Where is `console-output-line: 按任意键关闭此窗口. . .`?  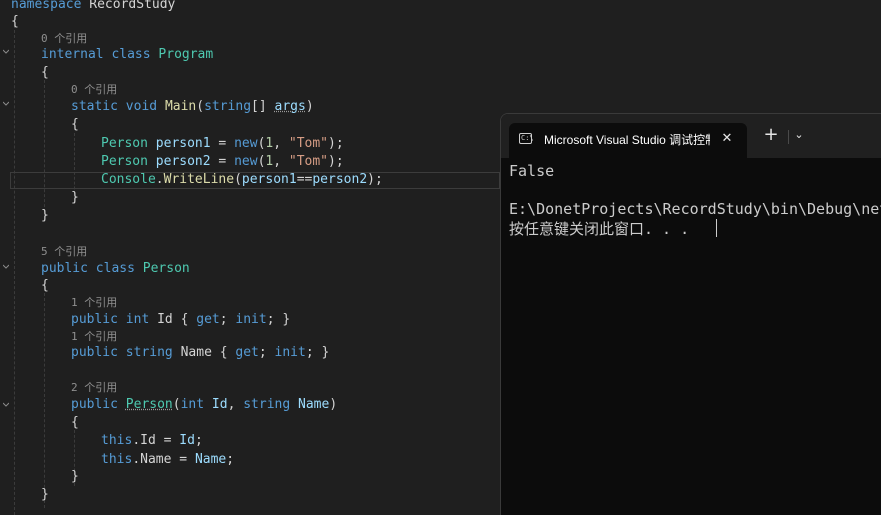
console-output-line: 按任意键关闭此窗口. . . is located at coordinates (599, 229).